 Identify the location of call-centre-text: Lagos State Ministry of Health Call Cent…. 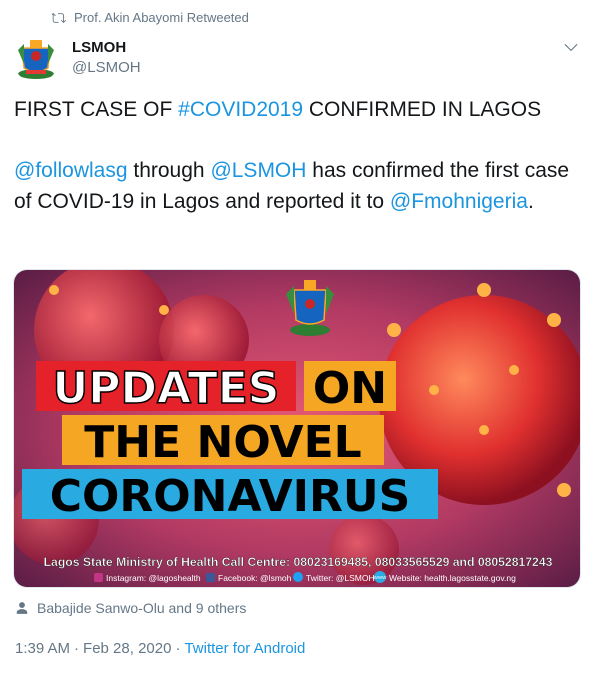
(298, 562).